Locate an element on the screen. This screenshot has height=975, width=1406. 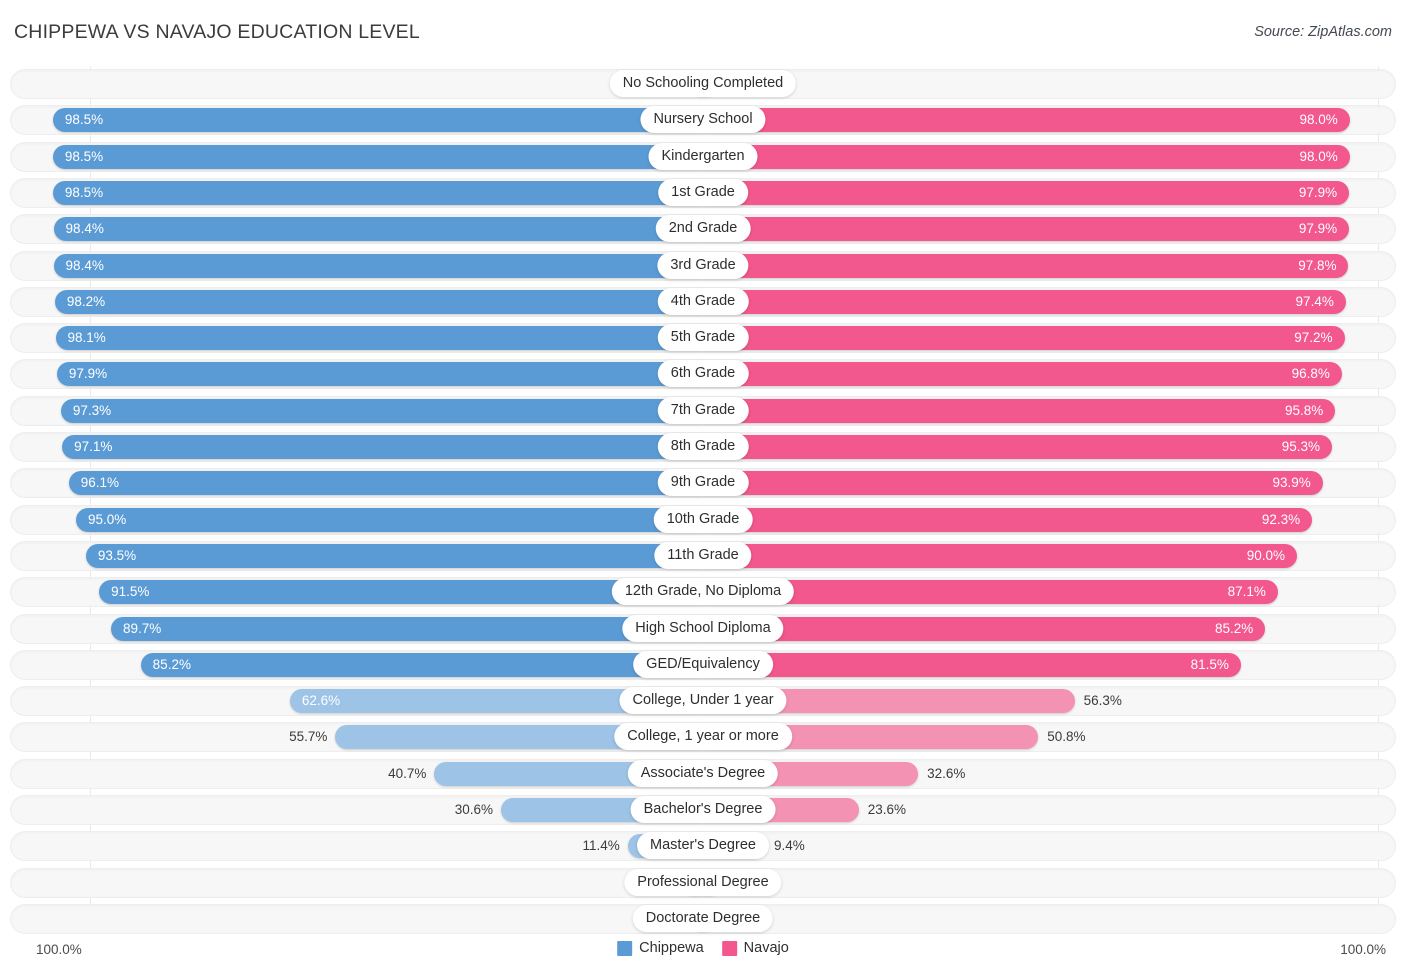
chart-row: 97.1% 95.3% 8th Grade is located at coordinates (703, 447).